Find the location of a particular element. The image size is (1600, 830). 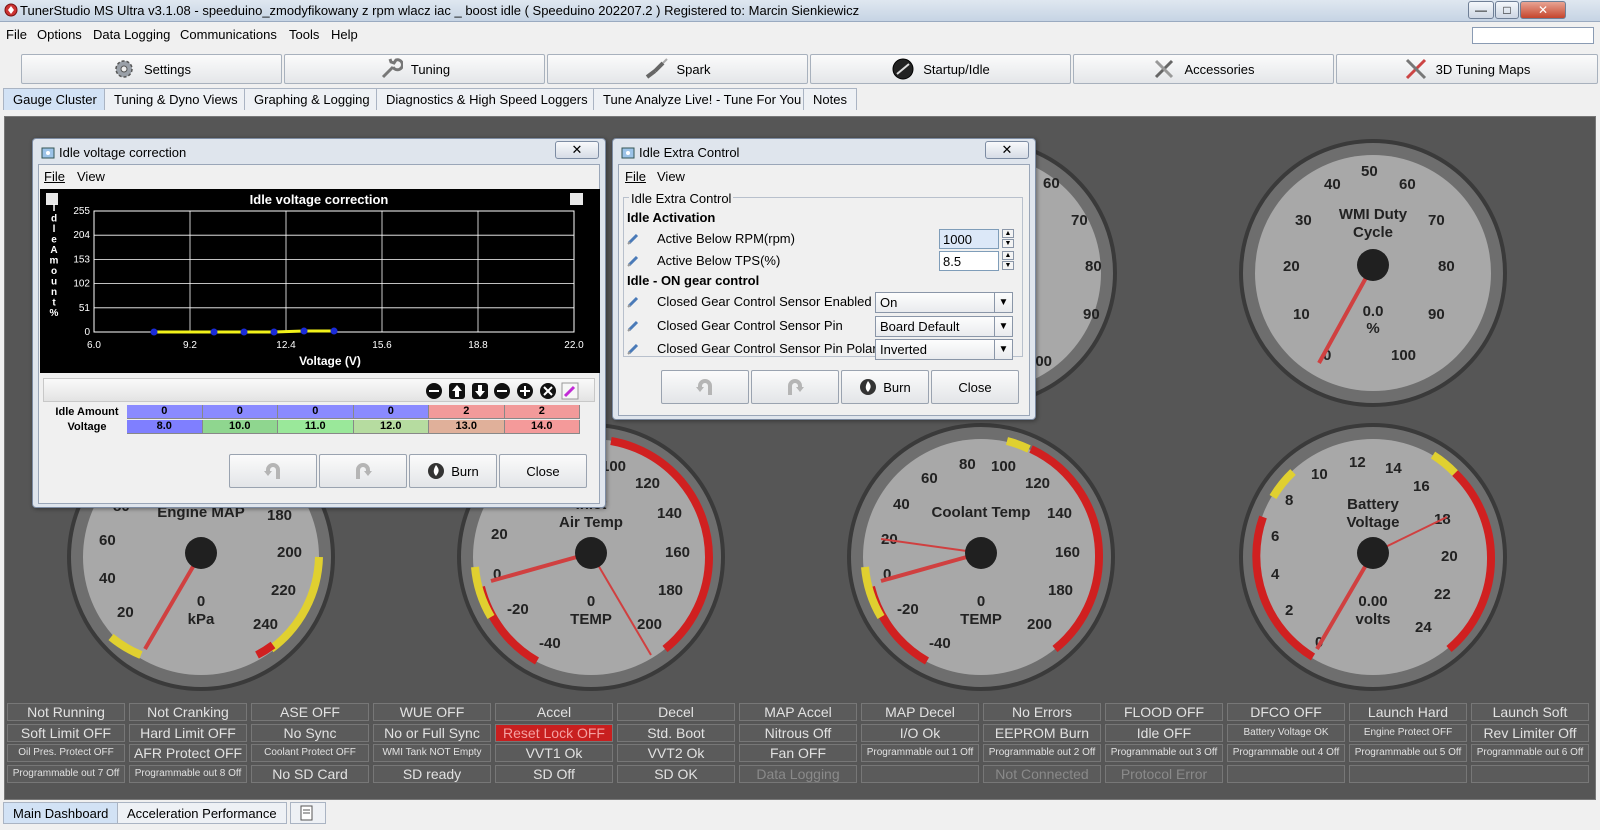

app-icon is located at coordinates (48, 153).